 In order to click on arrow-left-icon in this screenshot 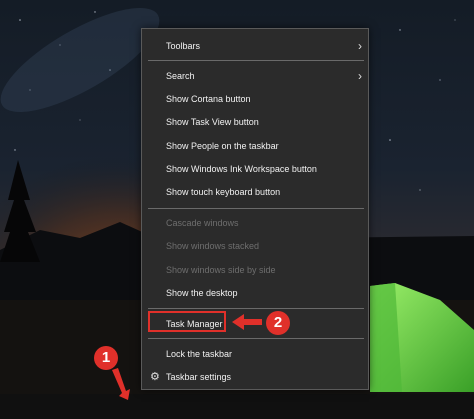, I will do `click(247, 322)`.